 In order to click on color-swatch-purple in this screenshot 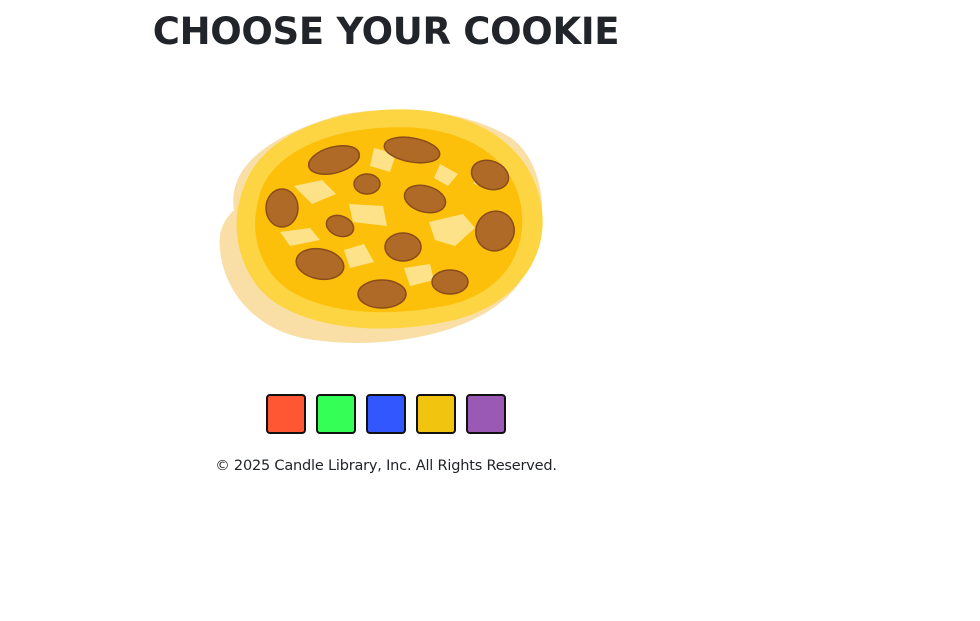, I will do `click(486, 414)`.